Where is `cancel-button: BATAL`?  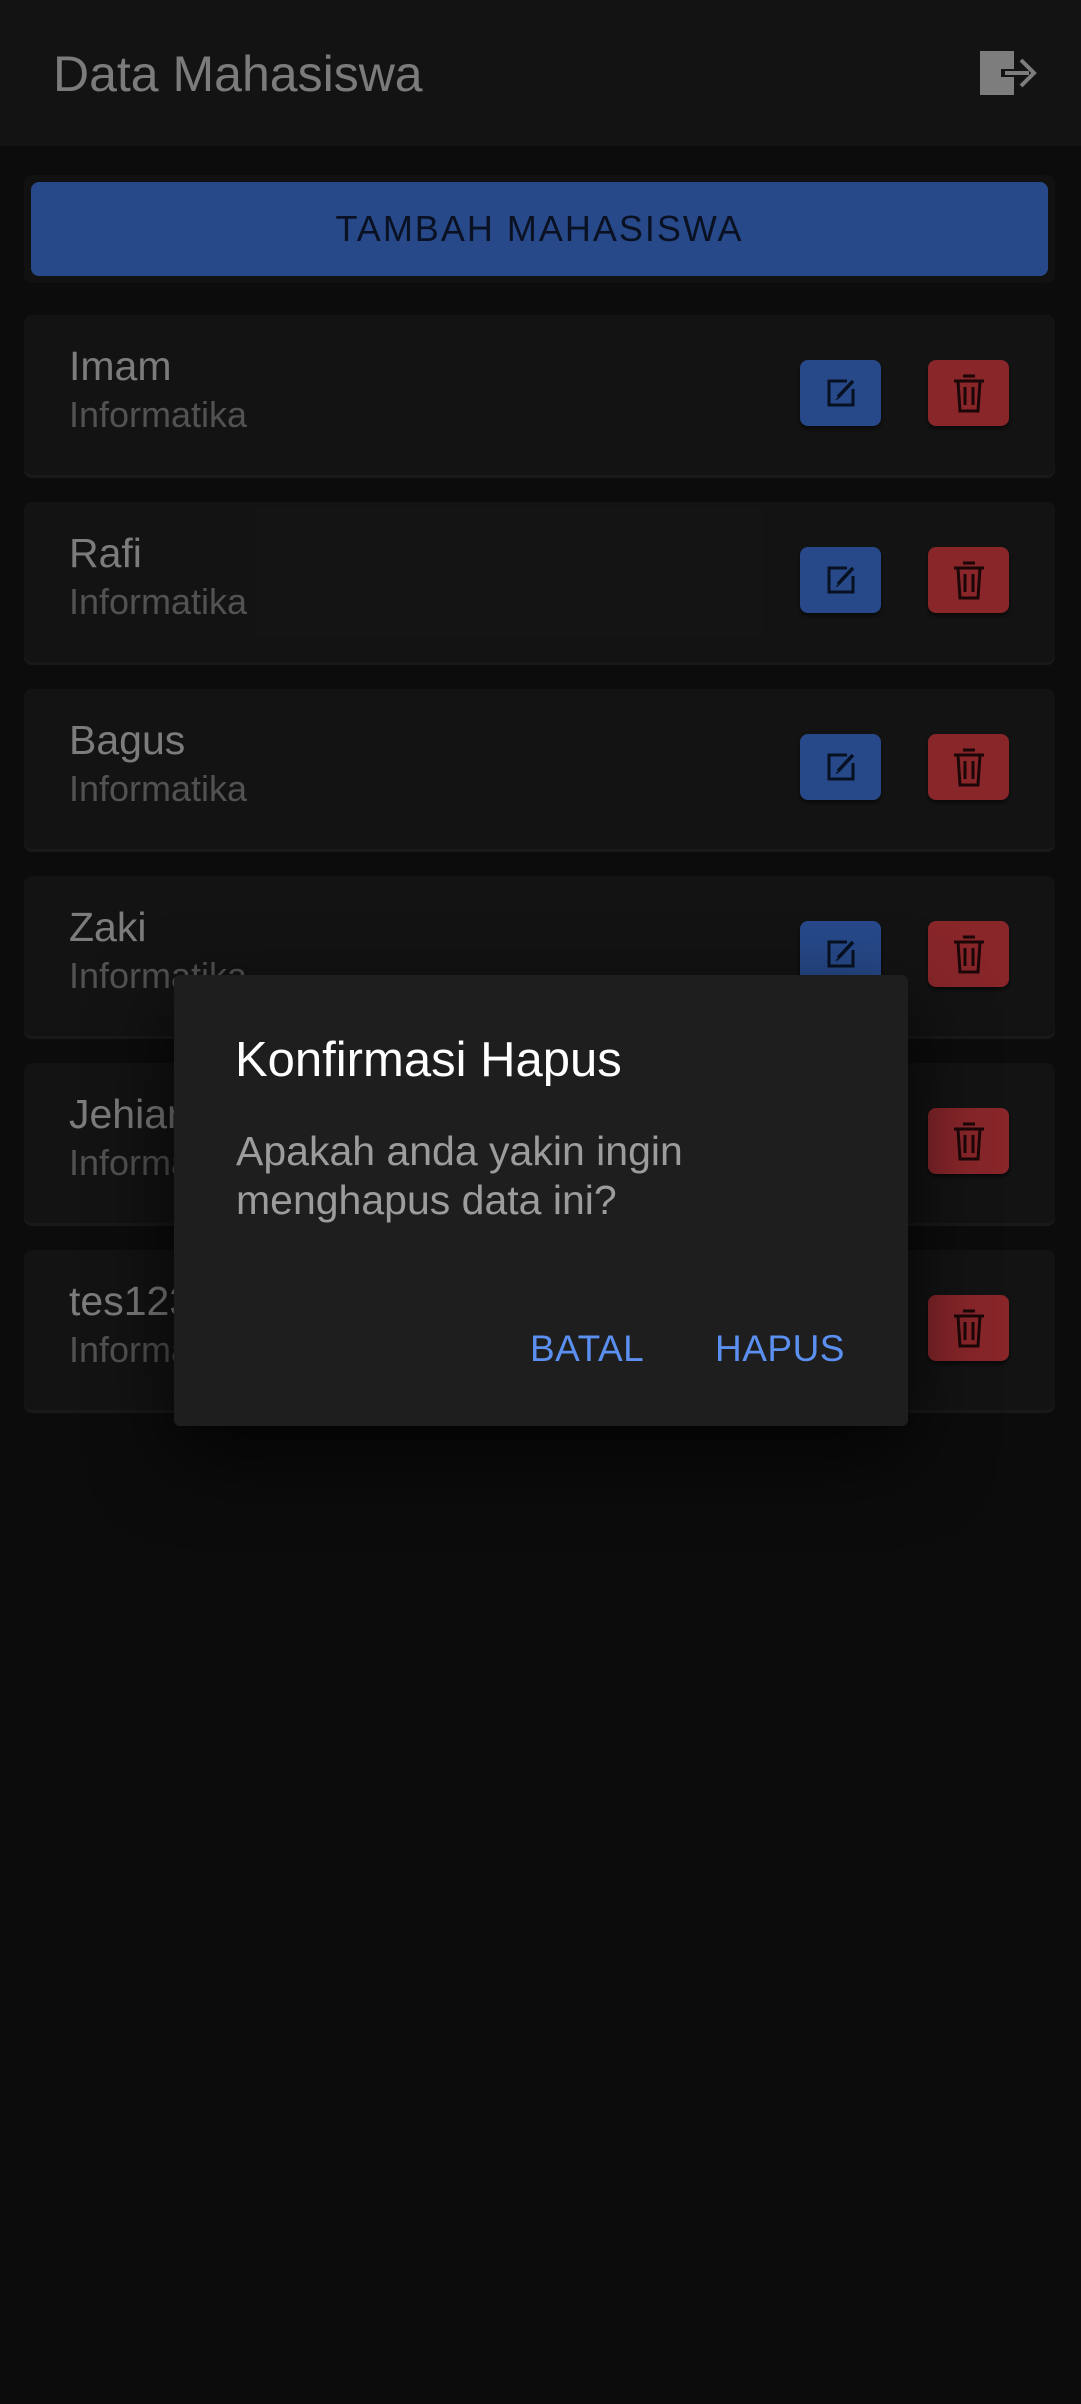
cancel-button: BATAL is located at coordinates (587, 1349).